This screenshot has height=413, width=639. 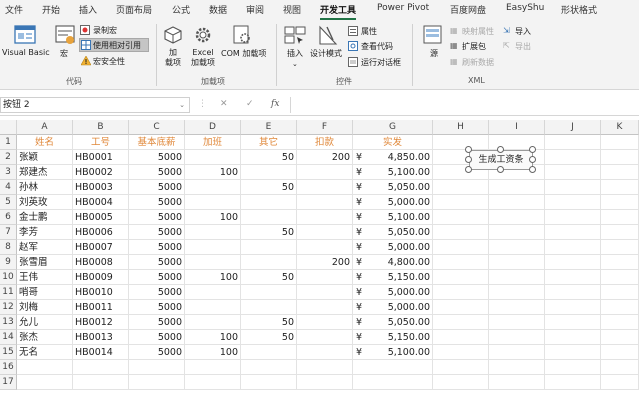 What do you see at coordinates (45, 157) in the screenshot?
I see `cell-a2: 张颖` at bounding box center [45, 157].